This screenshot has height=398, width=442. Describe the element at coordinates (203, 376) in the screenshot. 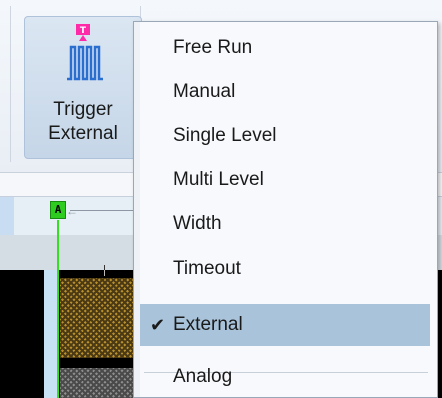

I see `menu-item-label: Analog` at that location.